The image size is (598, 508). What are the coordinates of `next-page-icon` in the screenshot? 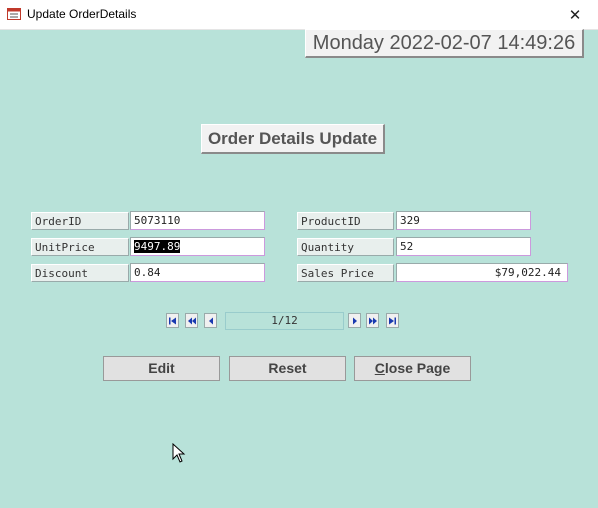 It's located at (372, 320).